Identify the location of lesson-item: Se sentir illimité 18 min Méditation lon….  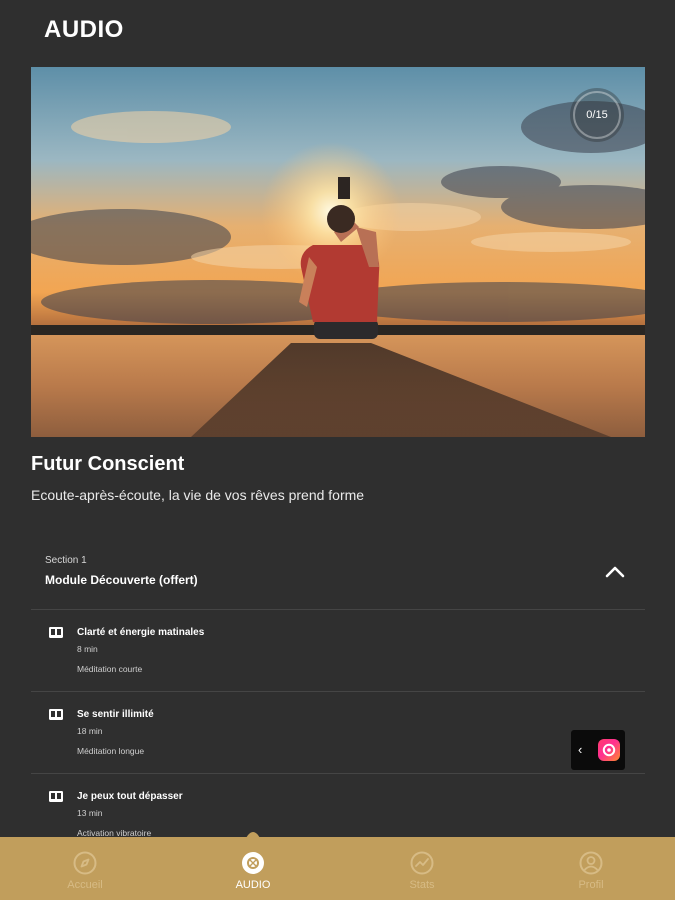
(338, 733).